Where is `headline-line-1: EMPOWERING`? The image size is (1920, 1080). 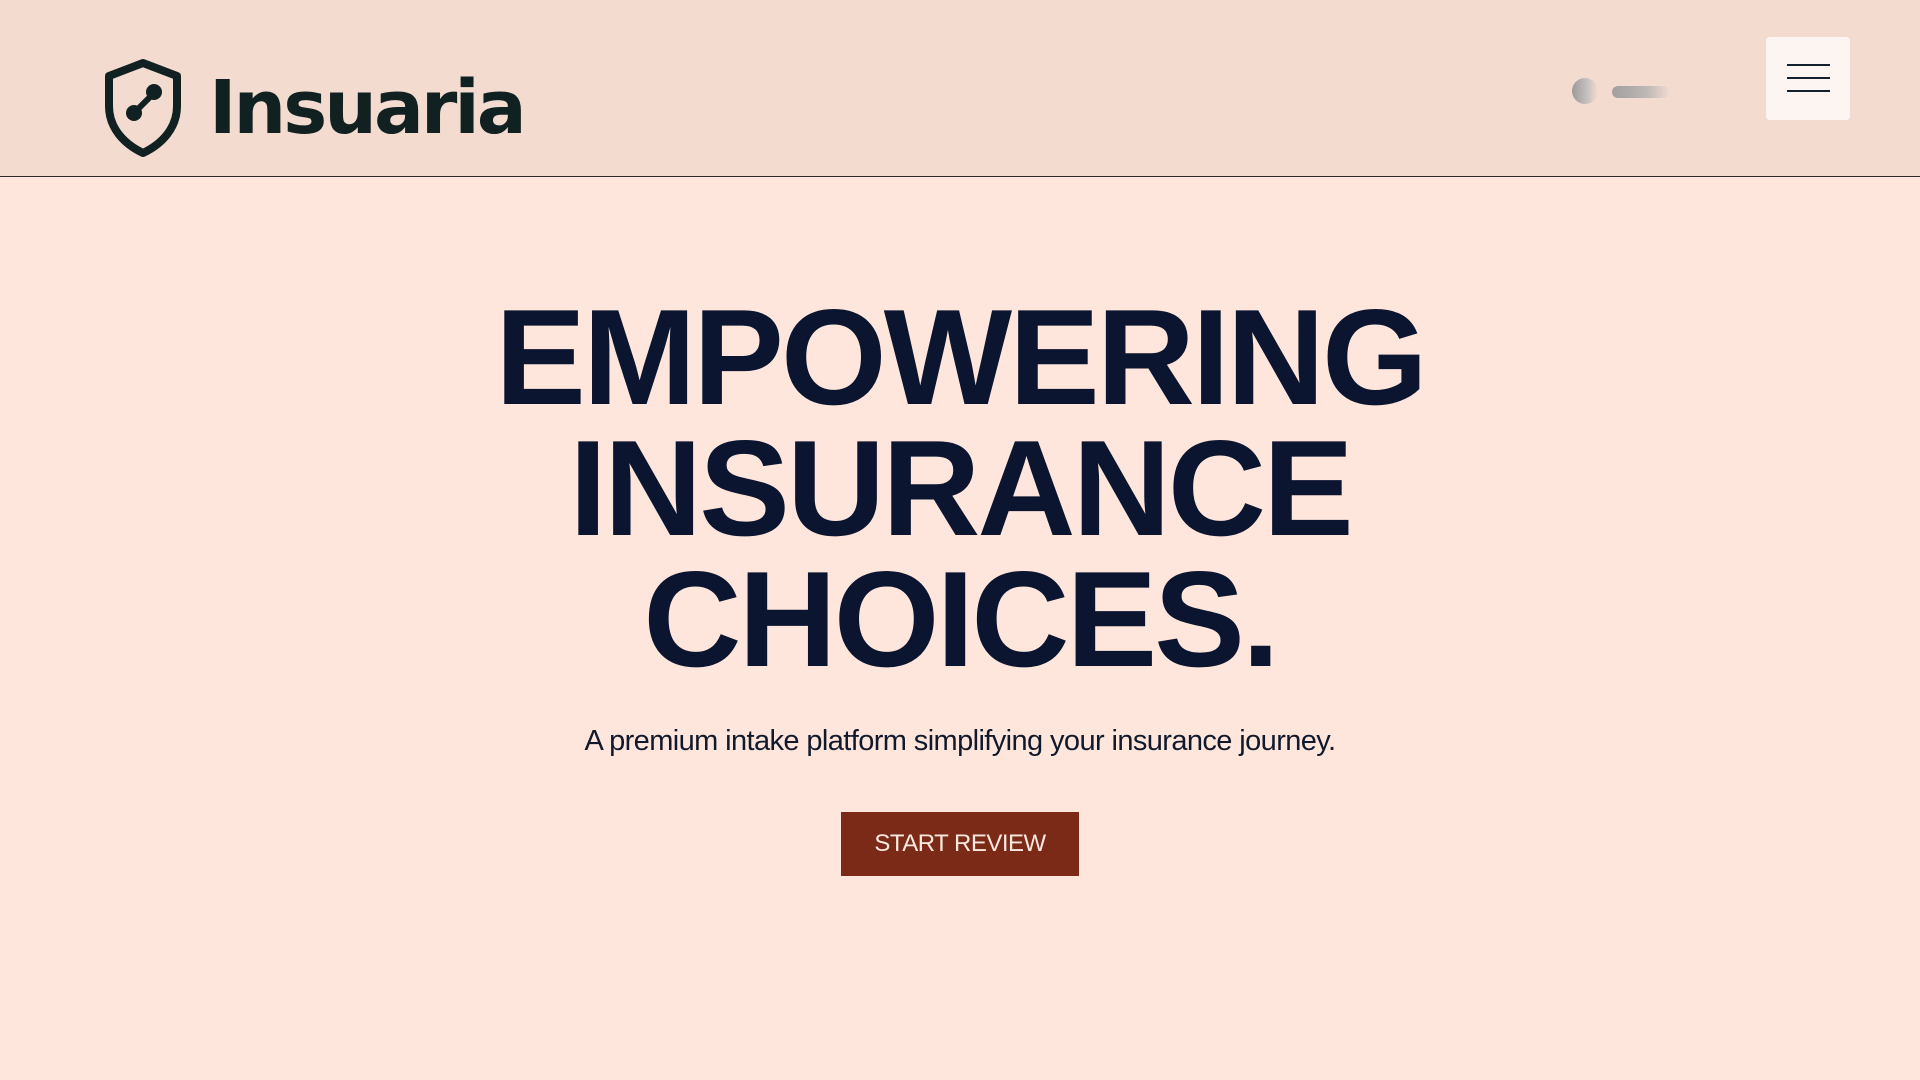 headline-line-1: EMPOWERING is located at coordinates (961, 357).